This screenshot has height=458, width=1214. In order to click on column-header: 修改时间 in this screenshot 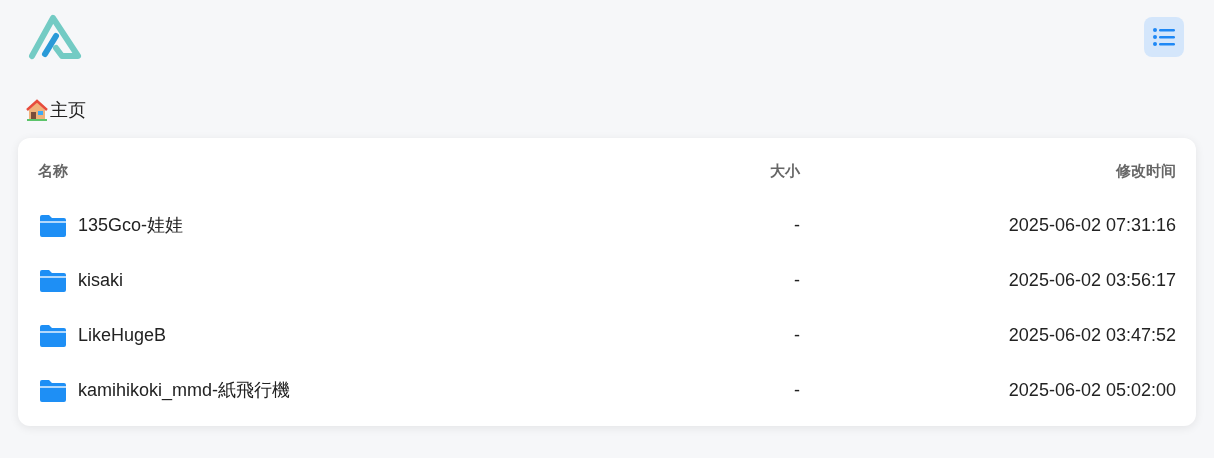, I will do `click(1146, 171)`.